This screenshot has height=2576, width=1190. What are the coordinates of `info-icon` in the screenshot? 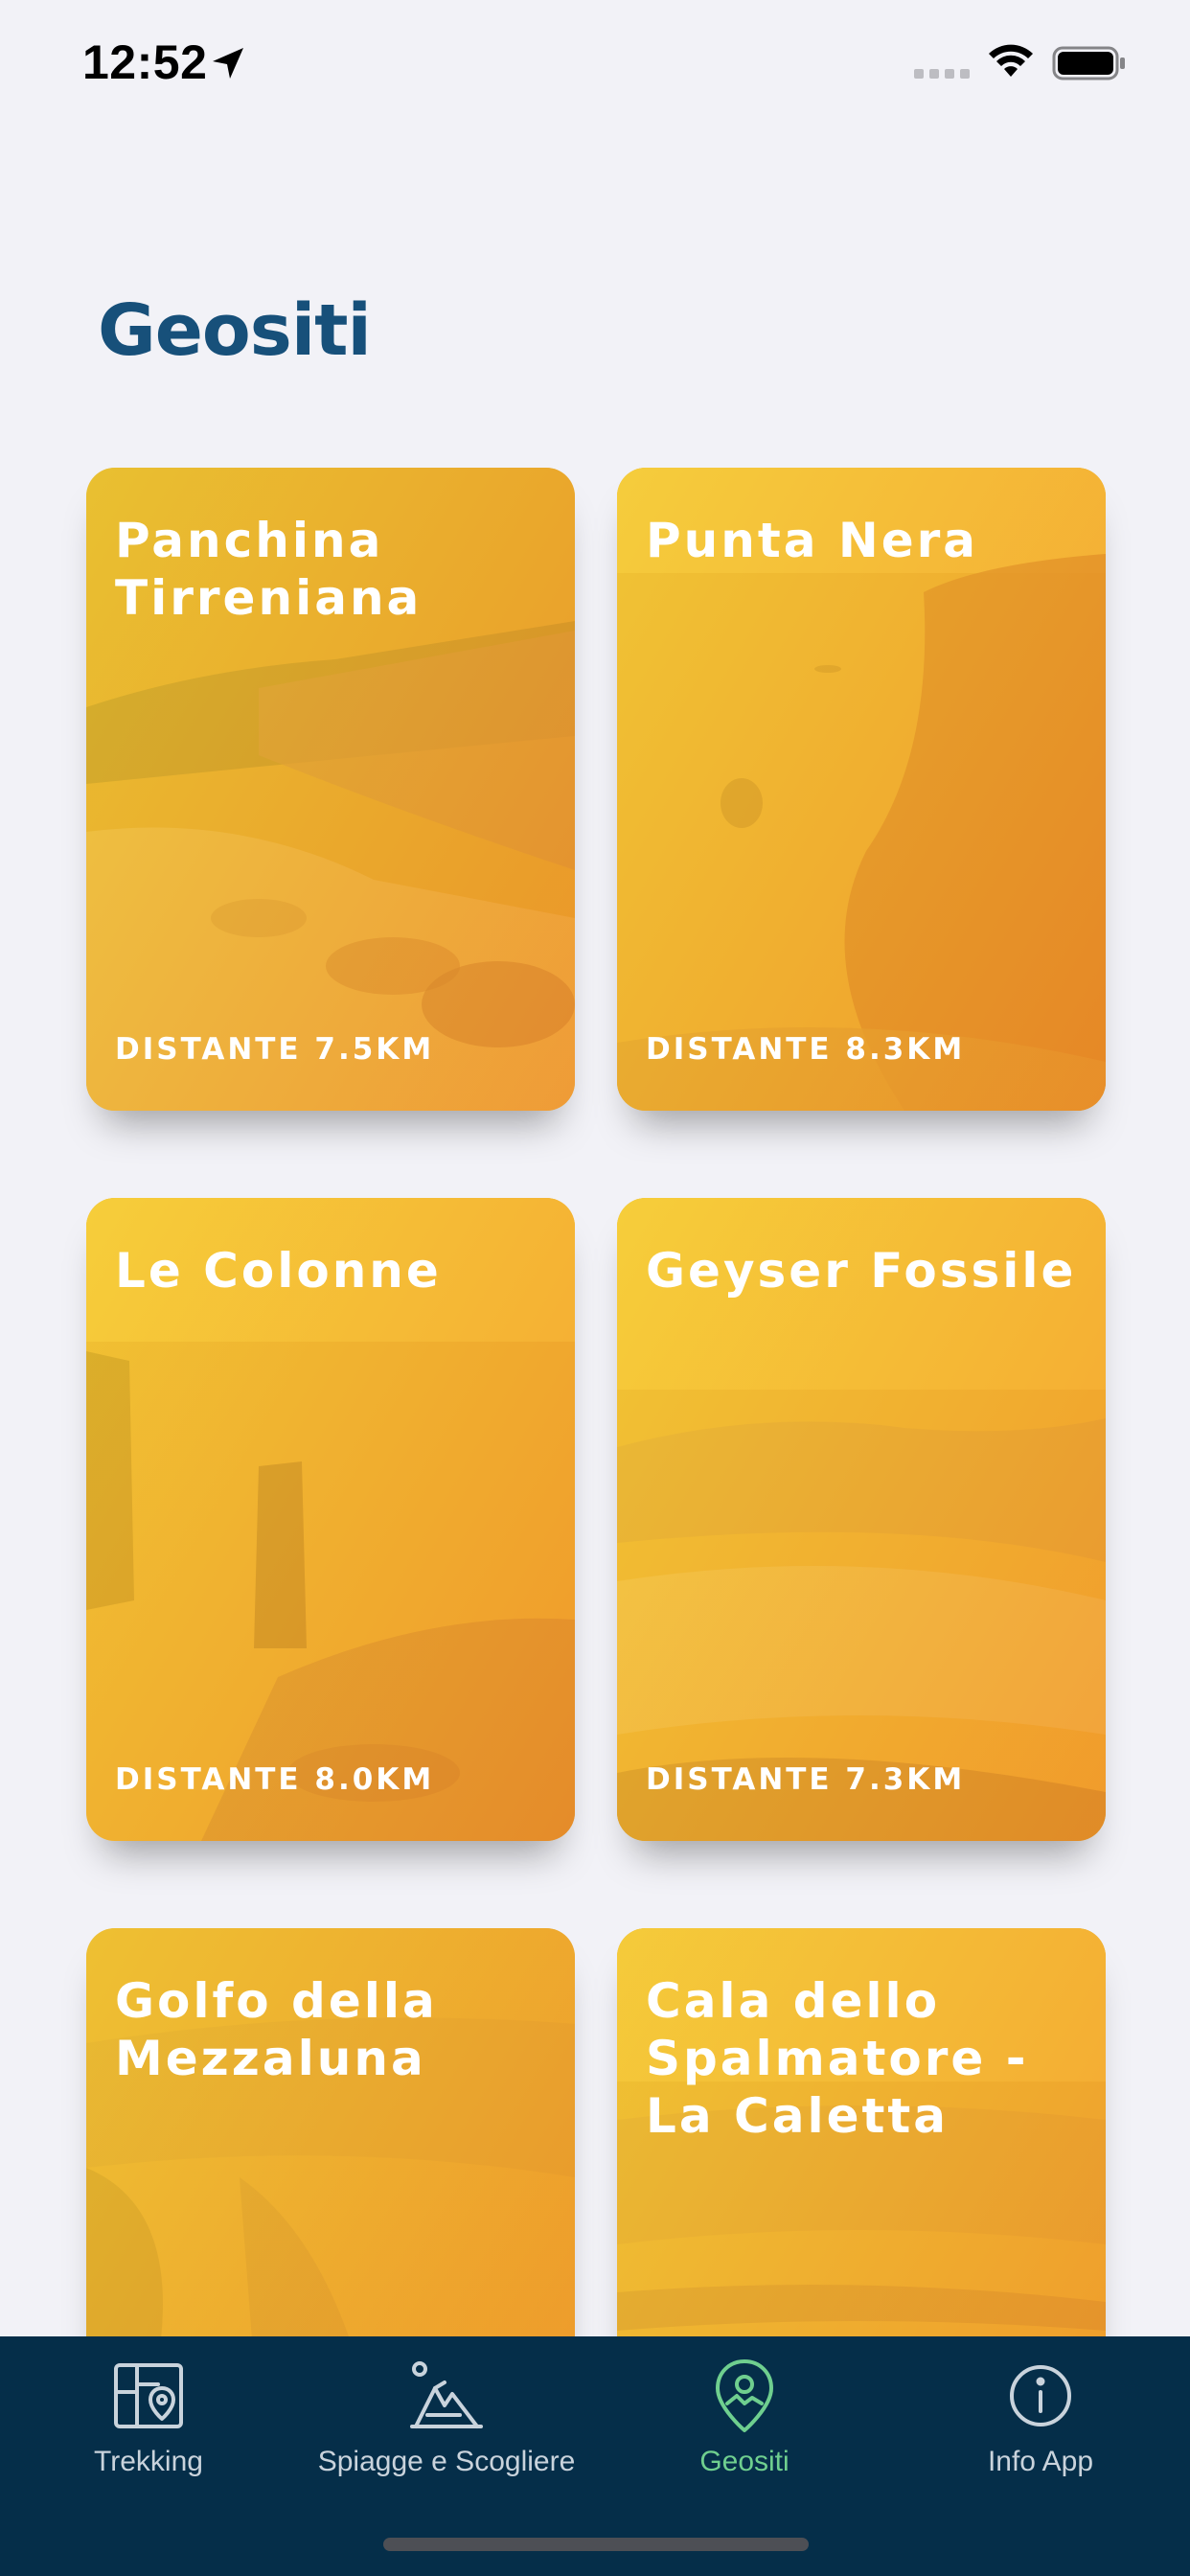 It's located at (1040, 2395).